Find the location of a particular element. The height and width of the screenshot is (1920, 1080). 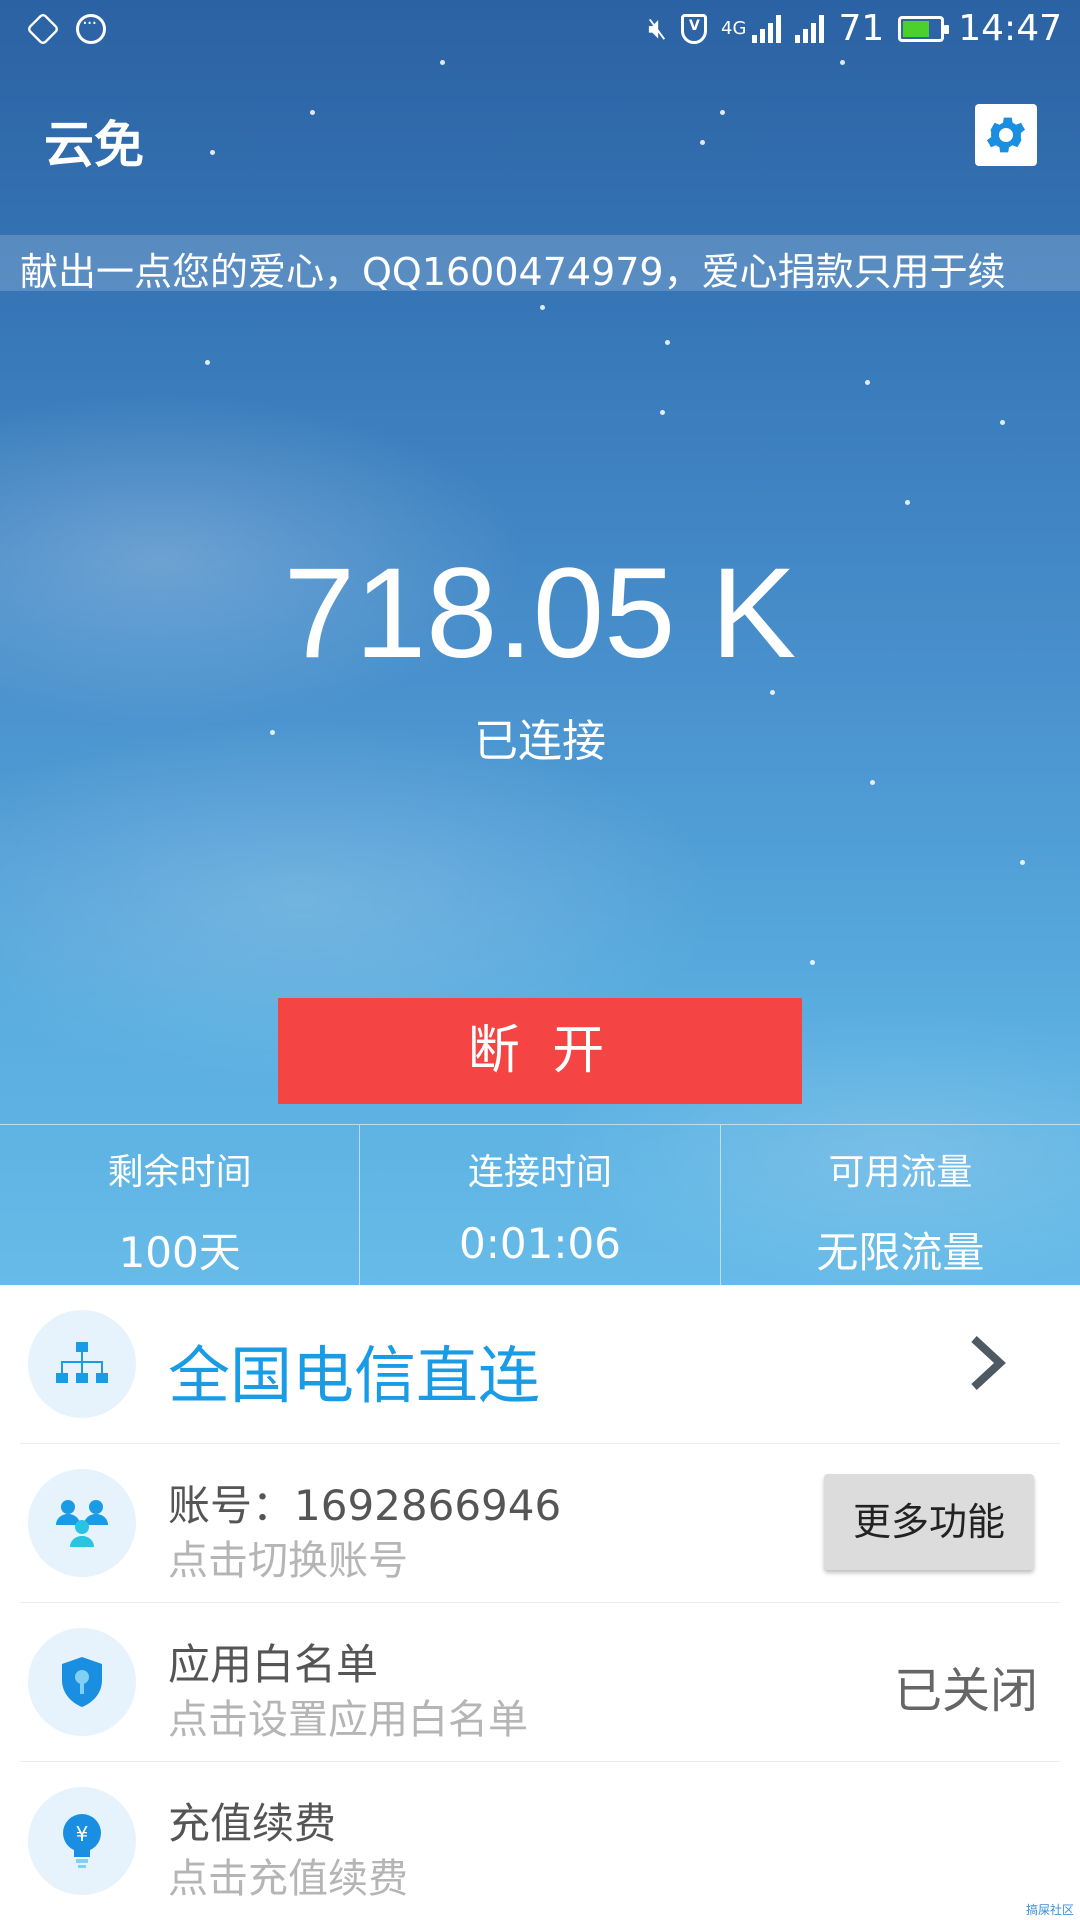

account-row: 账号：1692866946 点击切换账号 更多功能 is located at coordinates (540, 1523).